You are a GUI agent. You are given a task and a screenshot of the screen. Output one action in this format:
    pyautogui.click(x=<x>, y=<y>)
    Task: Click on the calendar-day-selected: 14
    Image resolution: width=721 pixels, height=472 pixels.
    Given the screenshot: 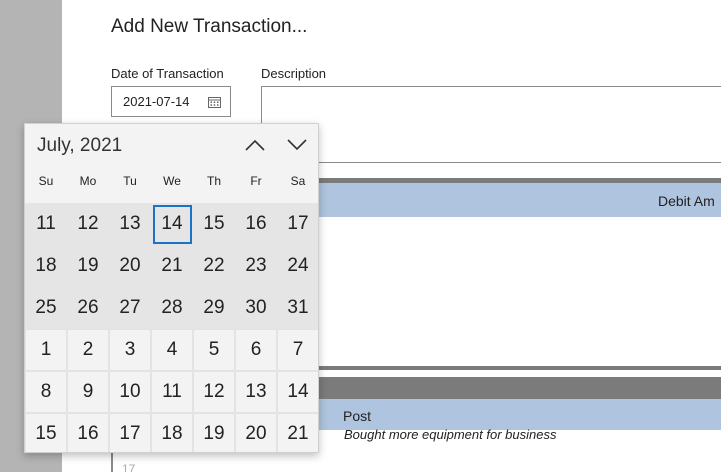 What is the action you would take?
    pyautogui.click(x=172, y=224)
    